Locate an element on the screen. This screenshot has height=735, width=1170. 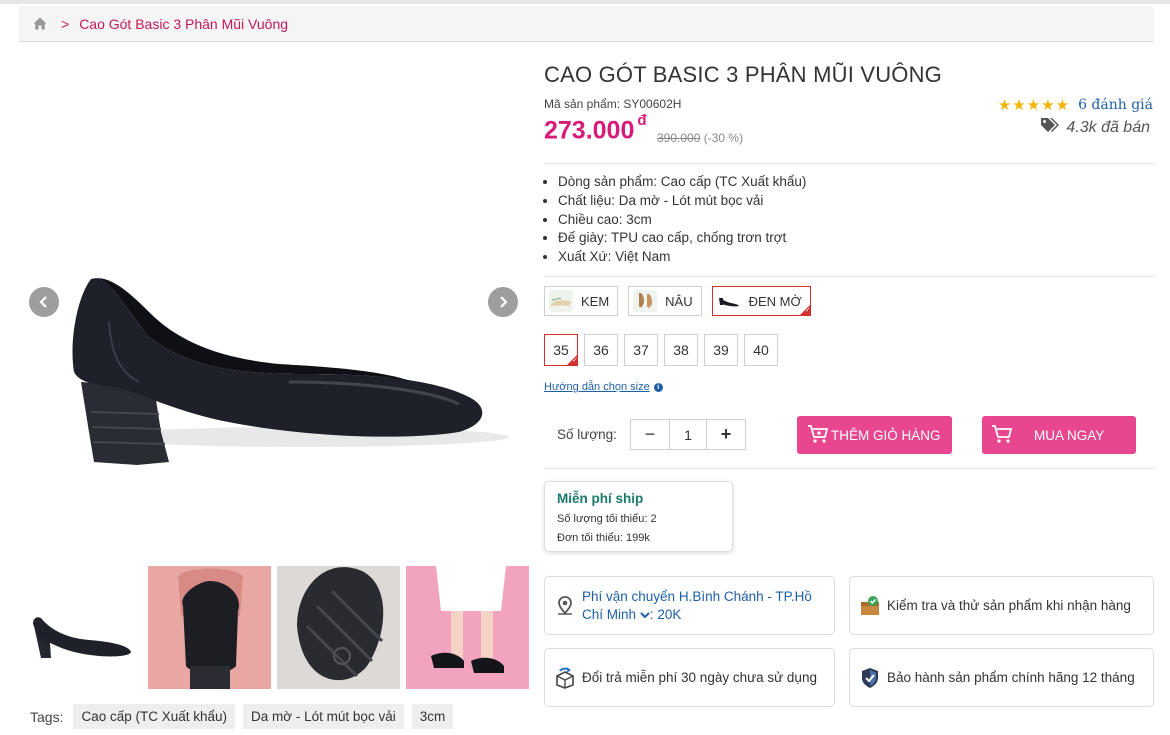
shipping-fee-value: 20K is located at coordinates (669, 614).